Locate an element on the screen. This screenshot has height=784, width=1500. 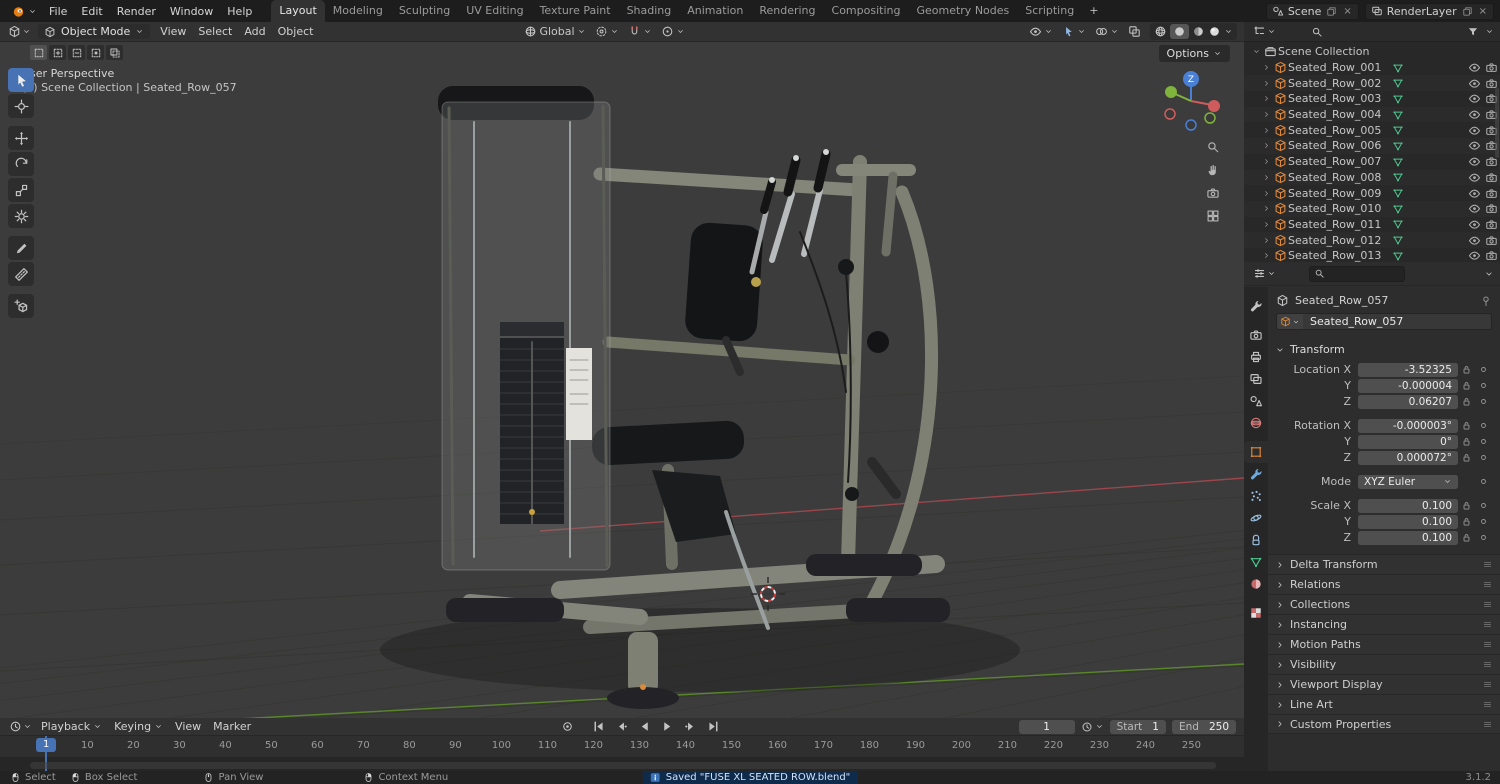
outliner-item: Seated_Row_009 is located at coordinates (1372, 193).